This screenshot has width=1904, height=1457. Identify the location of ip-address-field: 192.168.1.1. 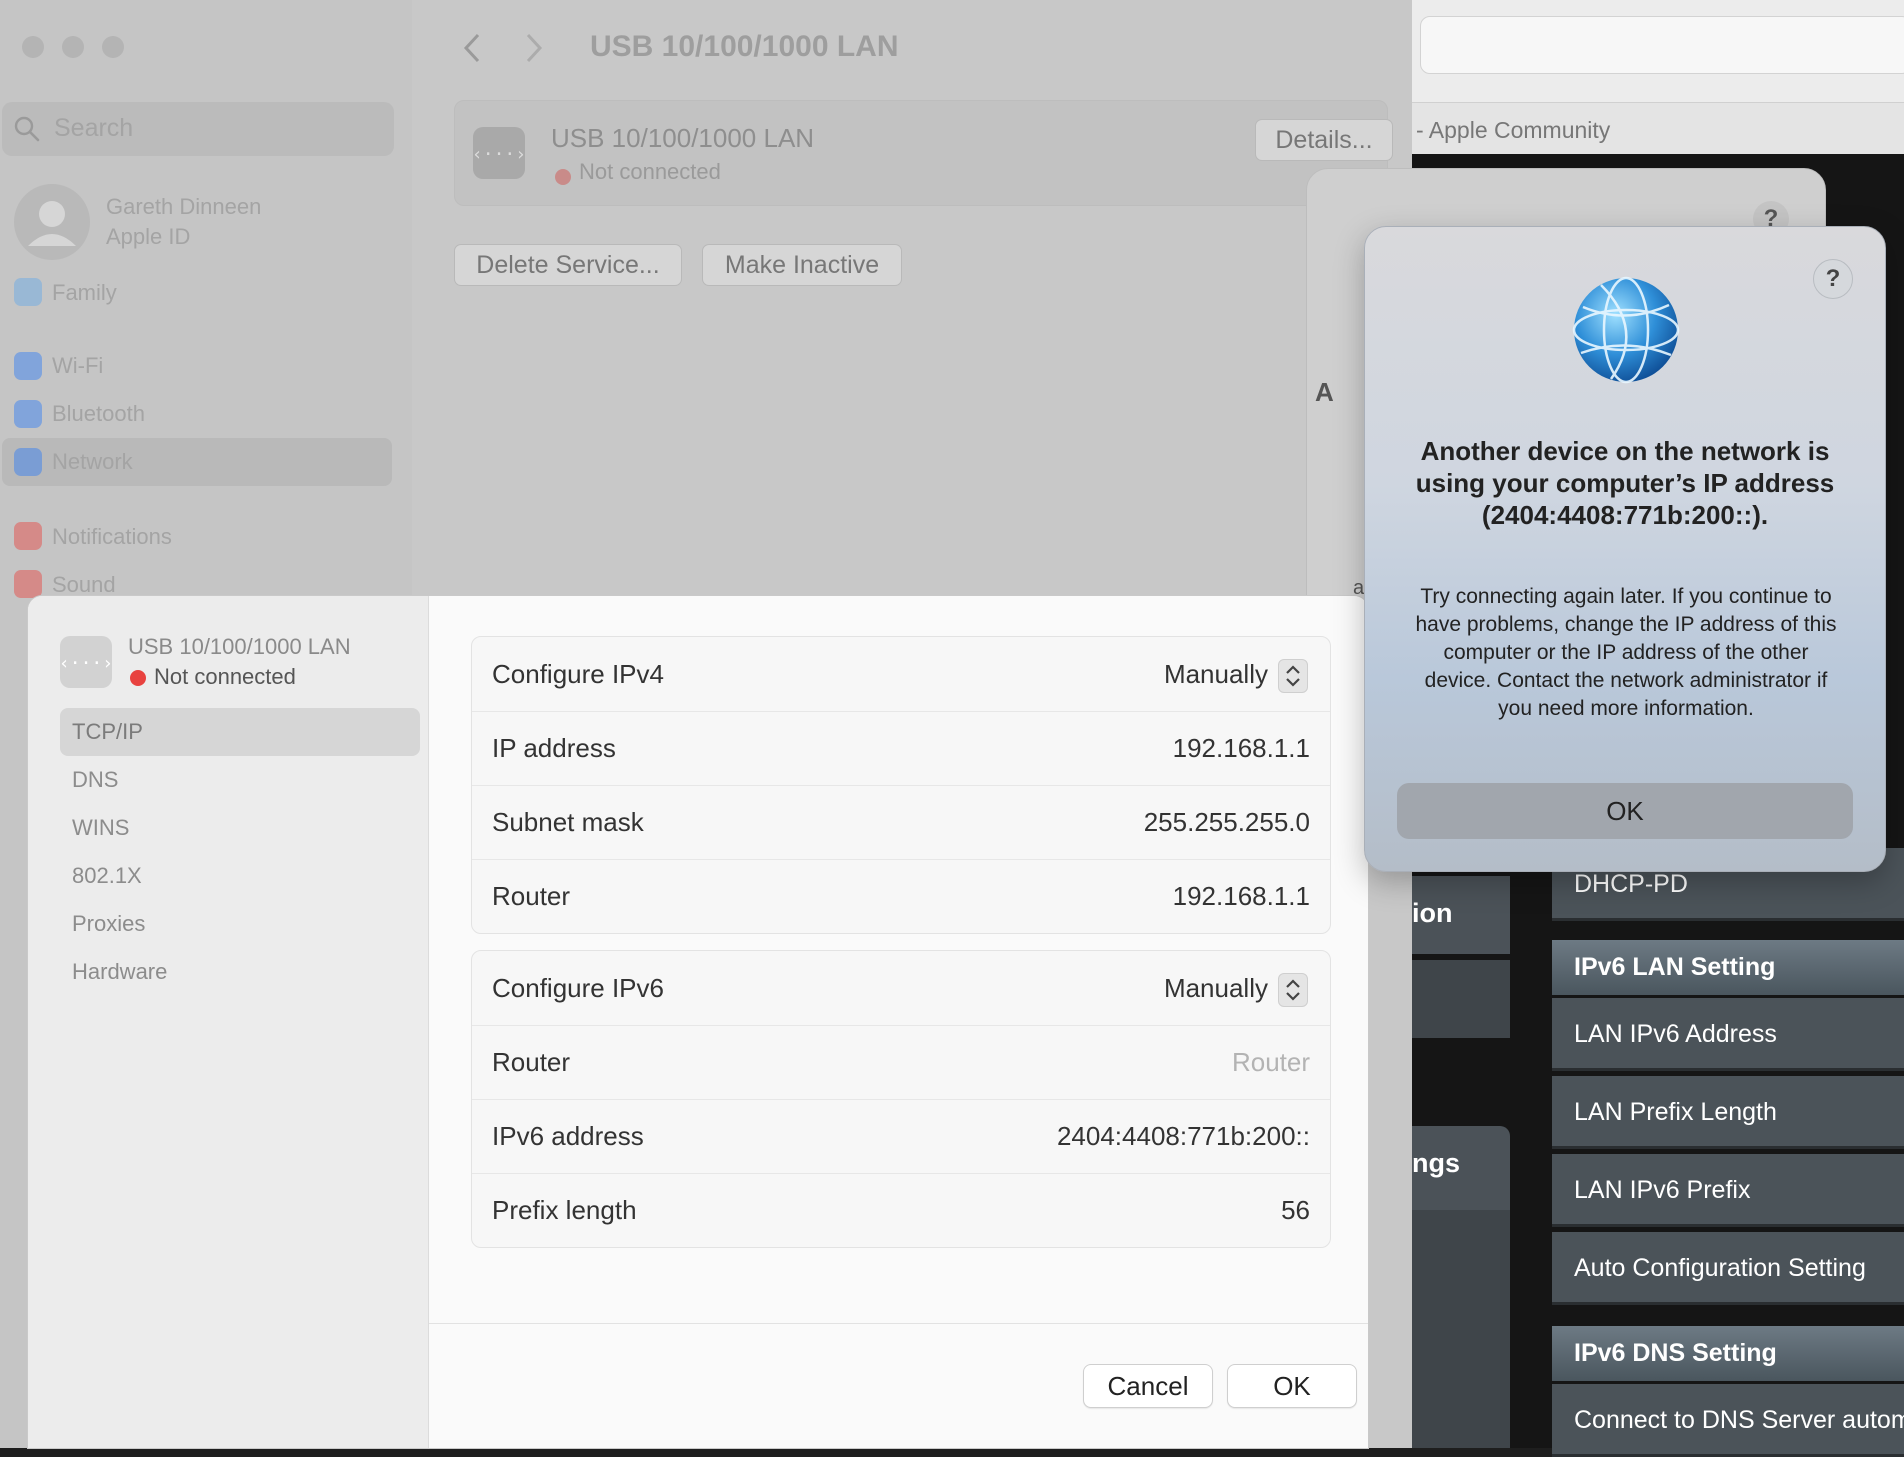
(1241, 748).